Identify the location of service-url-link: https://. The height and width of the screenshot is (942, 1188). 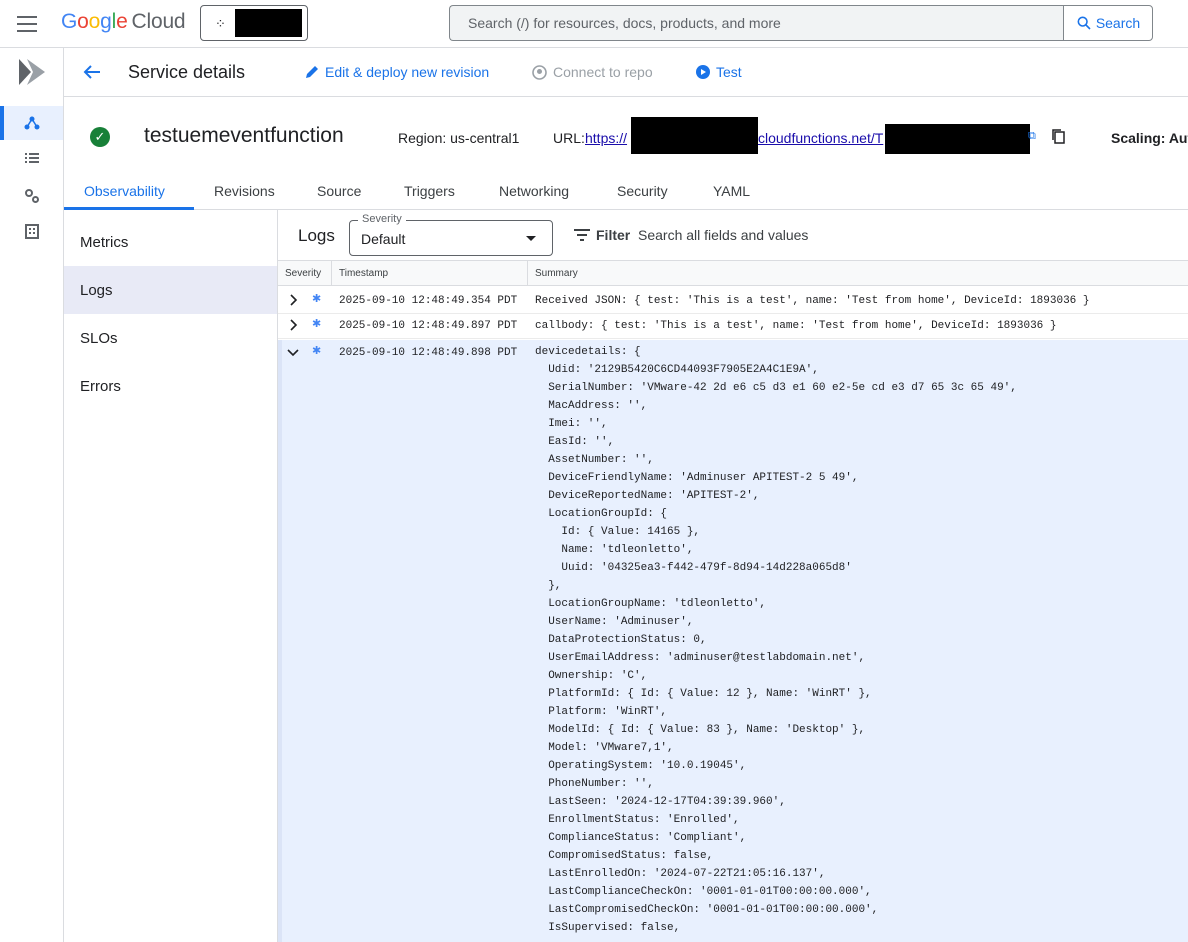
(606, 138).